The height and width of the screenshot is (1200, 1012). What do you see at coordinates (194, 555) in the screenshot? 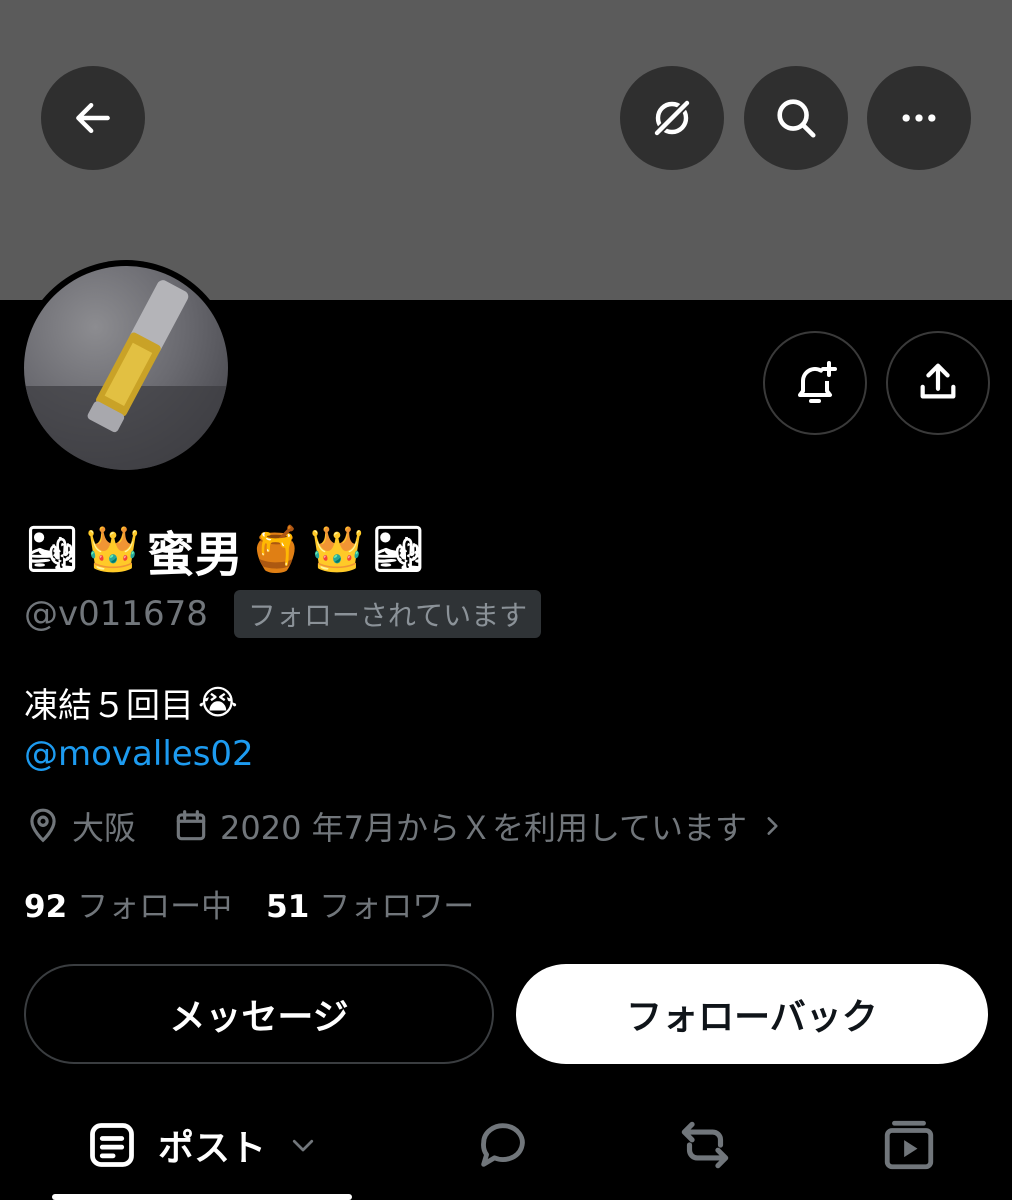
I see `display-name: 蜜男` at bounding box center [194, 555].